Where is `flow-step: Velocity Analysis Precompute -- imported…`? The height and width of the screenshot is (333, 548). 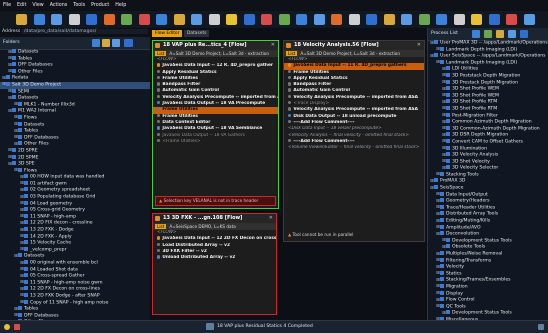
flow-step: Velocity Analysis Precompute -- imported… is located at coordinates (354, 110).